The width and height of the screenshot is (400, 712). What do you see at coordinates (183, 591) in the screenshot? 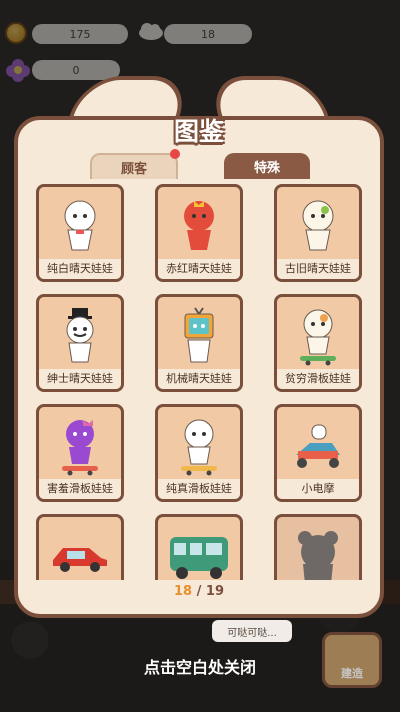
I see `counter-current: 18` at bounding box center [183, 591].